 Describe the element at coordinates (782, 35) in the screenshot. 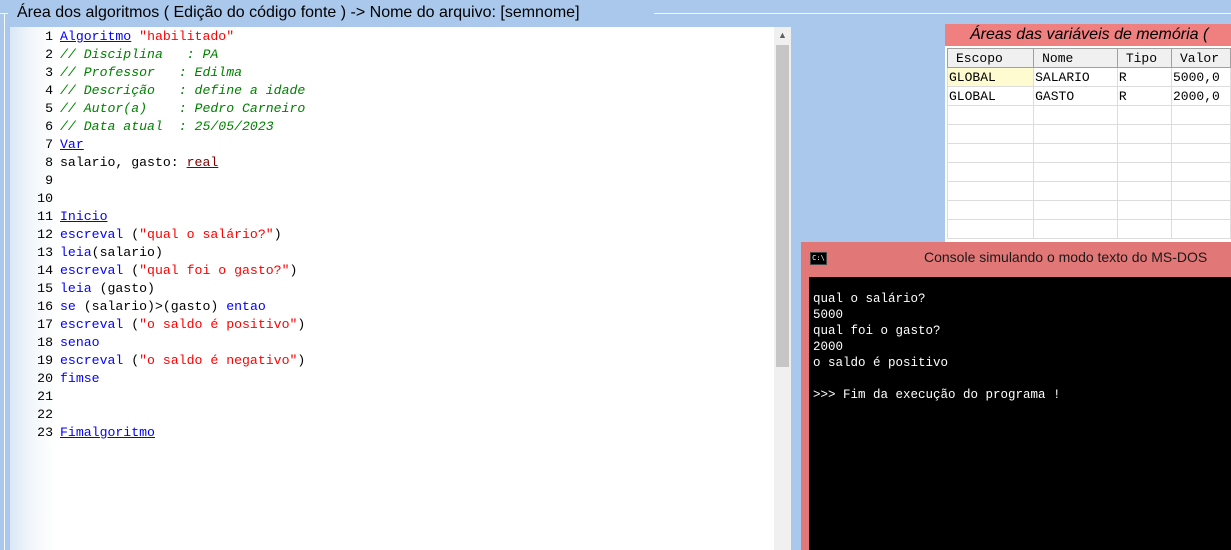

I see `scroll-up-arrow-icon: ▲` at that location.